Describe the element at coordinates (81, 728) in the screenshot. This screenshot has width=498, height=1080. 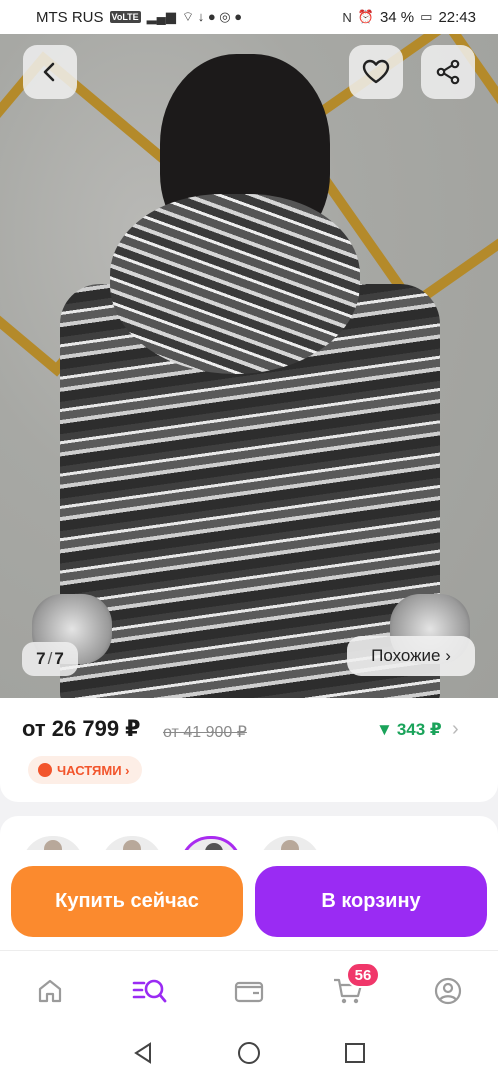
I see `current-price: от 26 799 ₽` at that location.